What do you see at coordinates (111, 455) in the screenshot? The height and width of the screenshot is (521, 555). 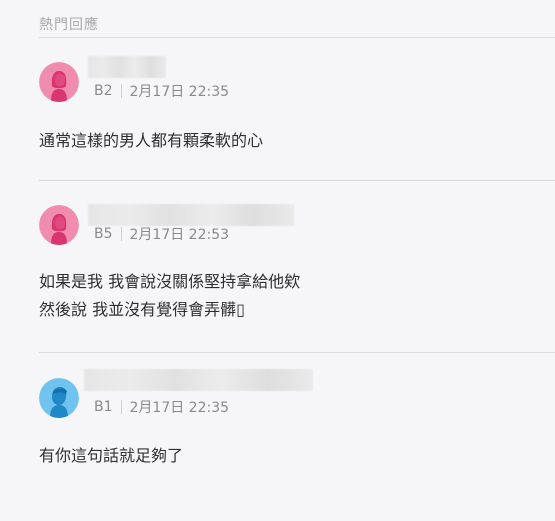 I see `comment-text: 有你這句話就足夠了` at bounding box center [111, 455].